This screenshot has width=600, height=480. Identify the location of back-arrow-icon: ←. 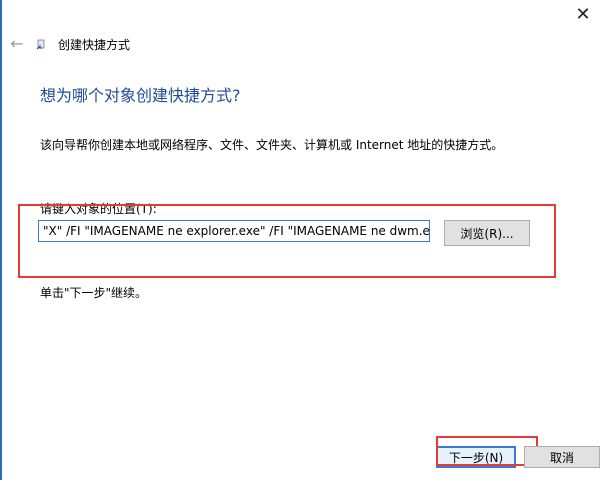
(17, 43).